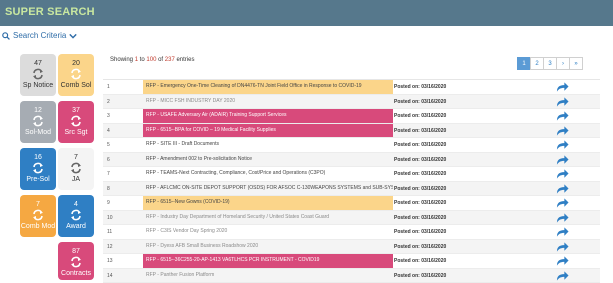 This screenshot has width=613, height=283. I want to click on filter-tile-src-sgt: 37Src Sgt, so click(76, 122).